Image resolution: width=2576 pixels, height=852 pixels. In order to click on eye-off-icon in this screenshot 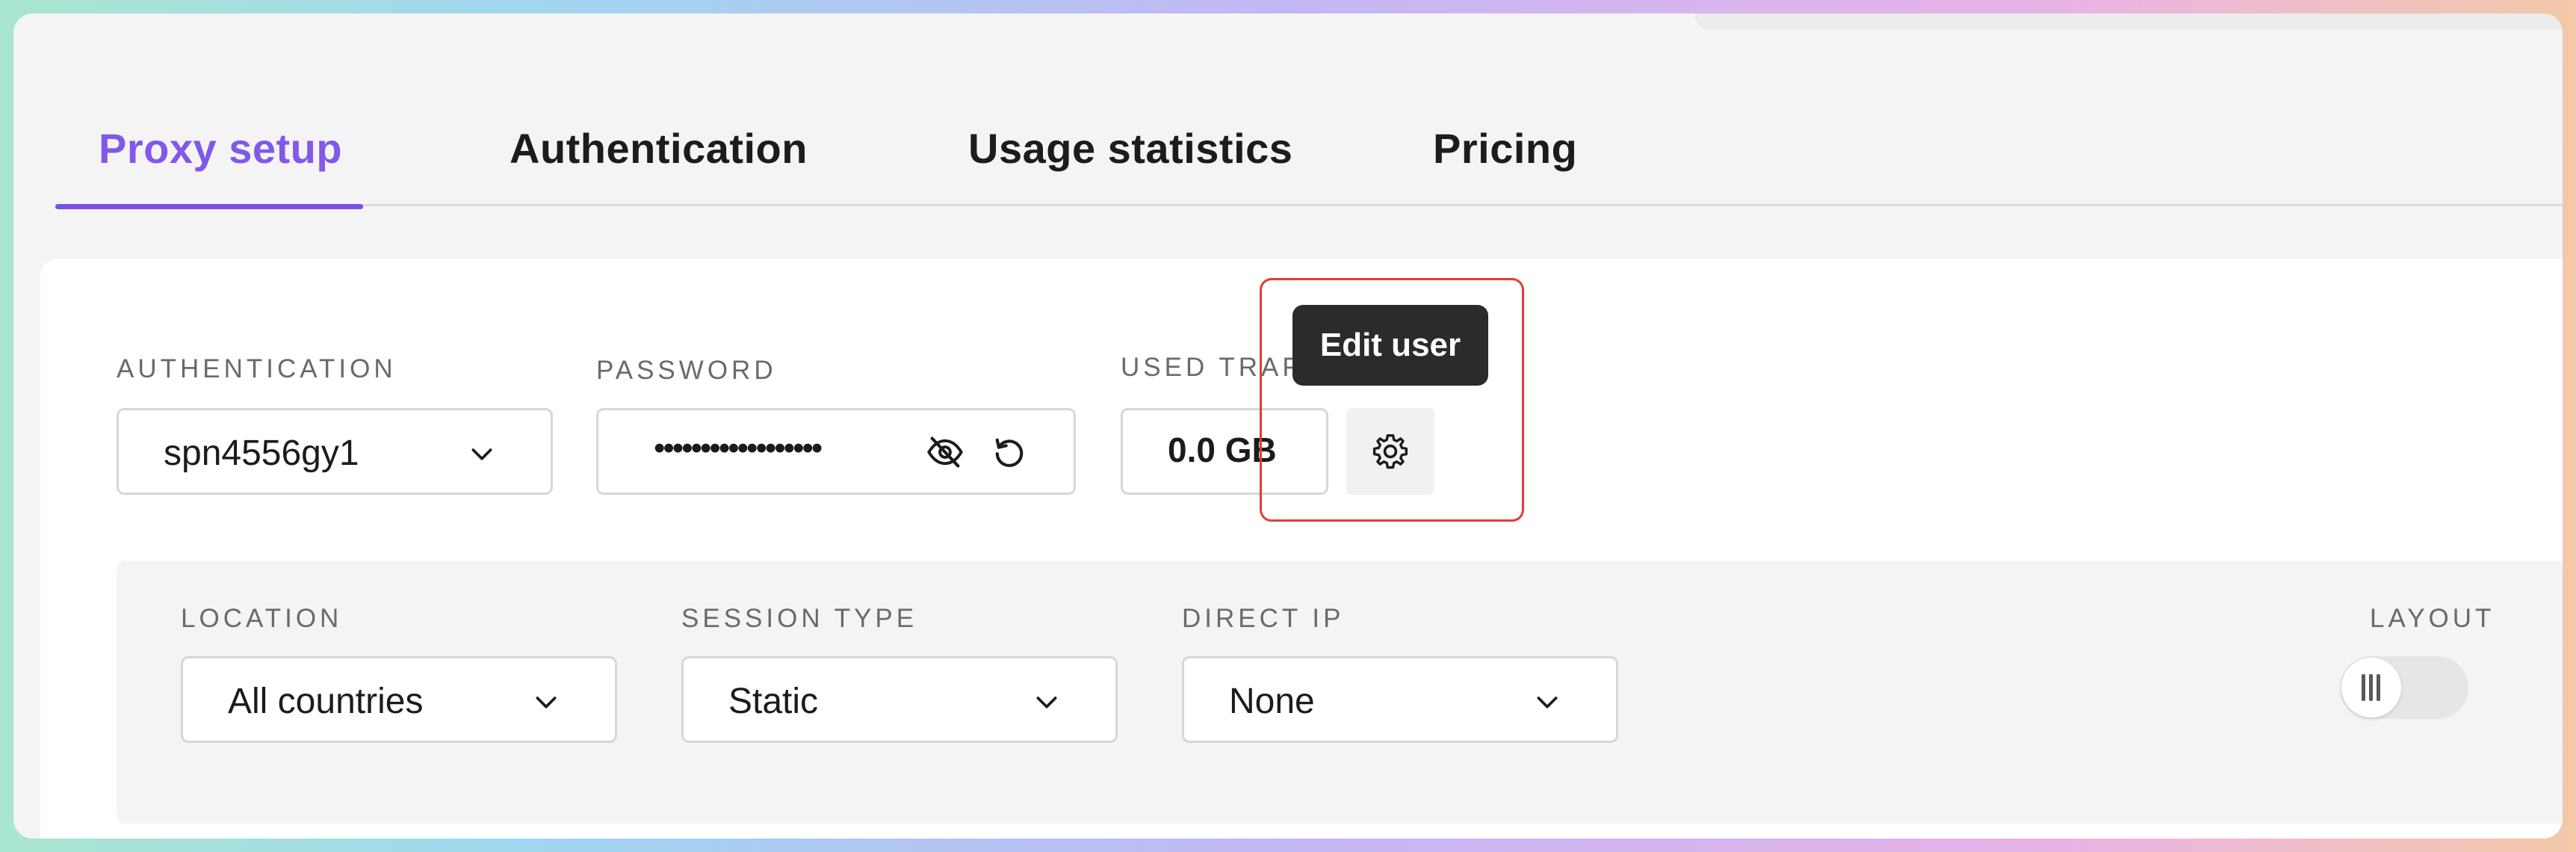, I will do `click(945, 452)`.